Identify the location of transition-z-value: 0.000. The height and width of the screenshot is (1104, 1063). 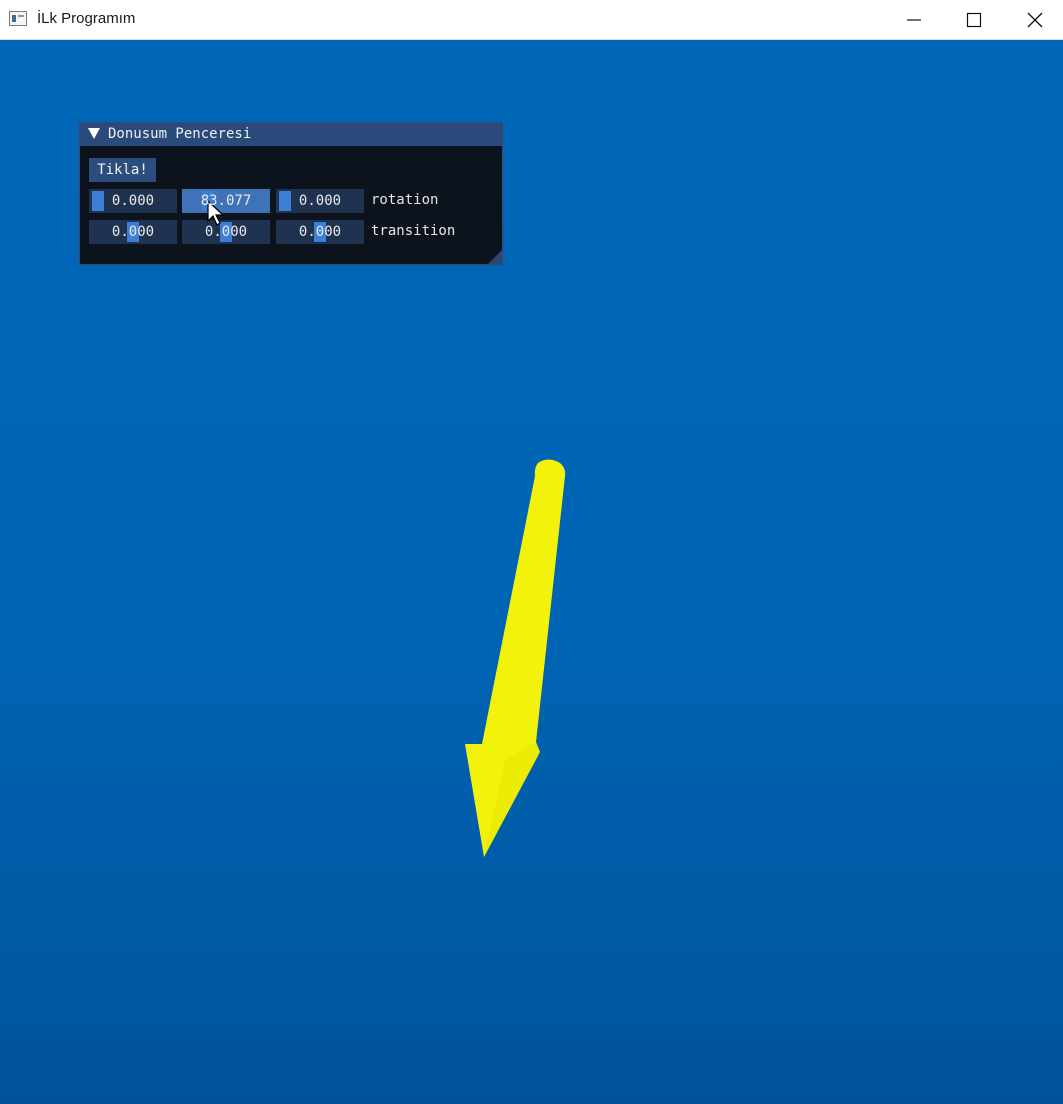
(320, 232).